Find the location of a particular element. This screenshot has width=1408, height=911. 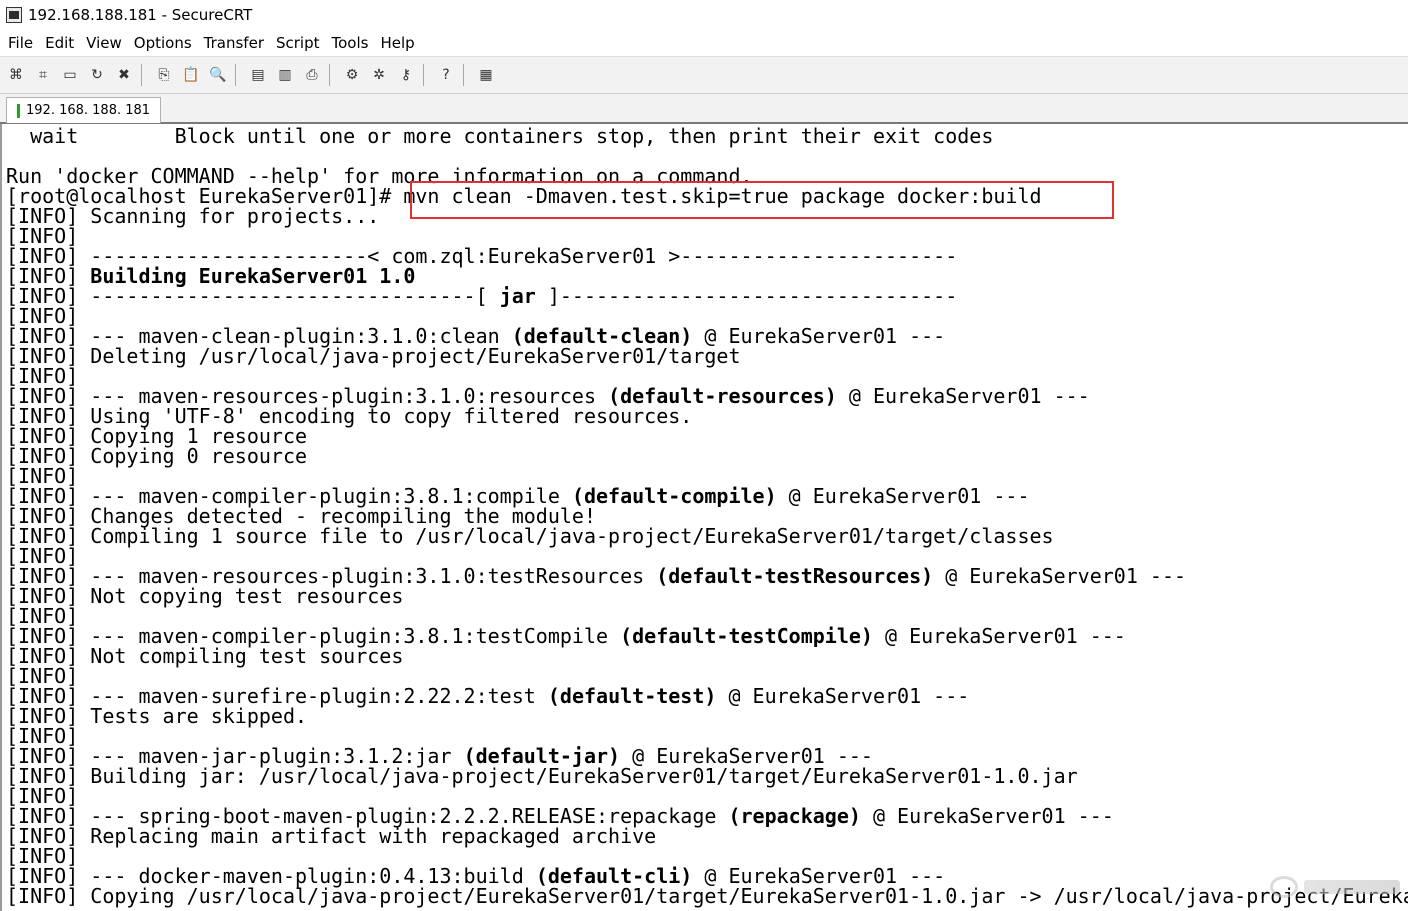

command-highlight-box is located at coordinates (762, 200).